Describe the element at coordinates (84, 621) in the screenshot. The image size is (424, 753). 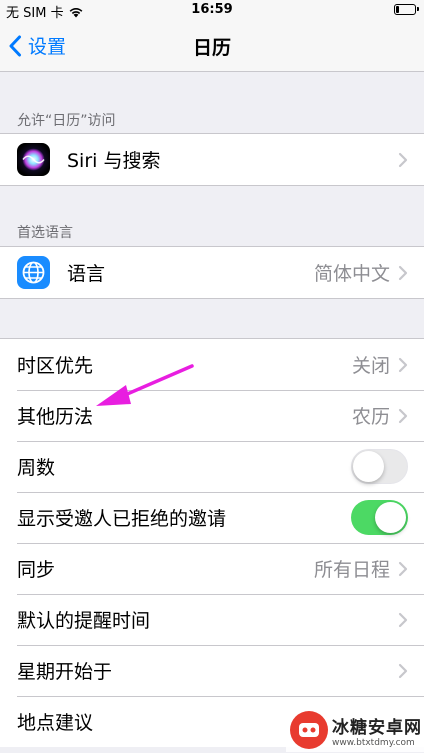
I see `default-alert-times-label: 默认的提醒时间` at that location.